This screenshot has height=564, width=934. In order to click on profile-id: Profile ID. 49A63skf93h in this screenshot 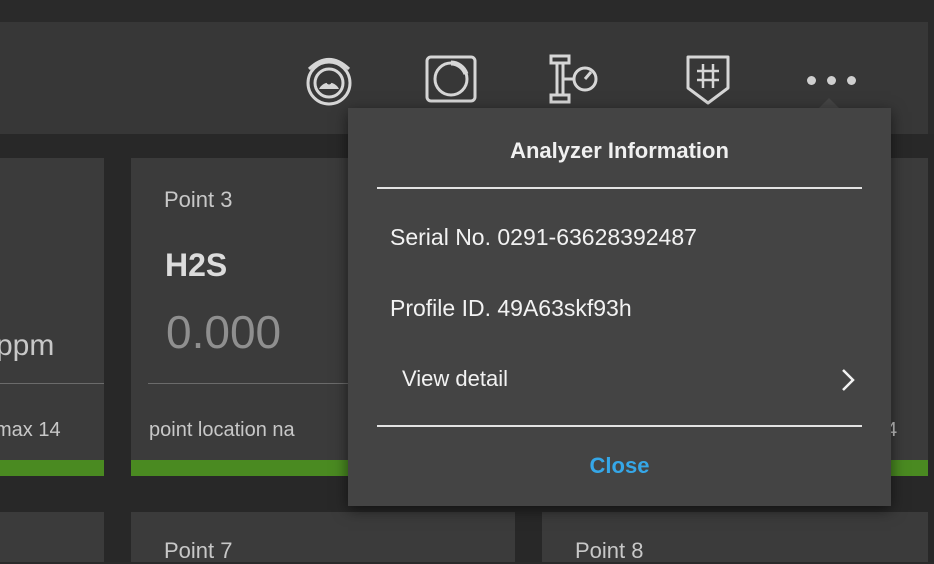, I will do `click(511, 308)`.